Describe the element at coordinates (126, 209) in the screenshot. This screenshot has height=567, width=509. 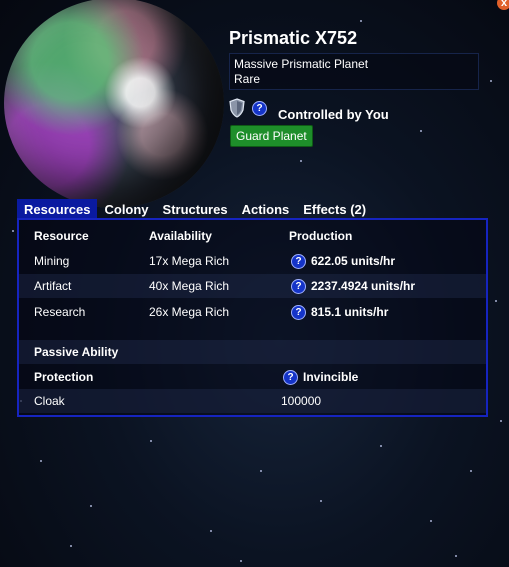
I see `tab-colony: Colony` at that location.